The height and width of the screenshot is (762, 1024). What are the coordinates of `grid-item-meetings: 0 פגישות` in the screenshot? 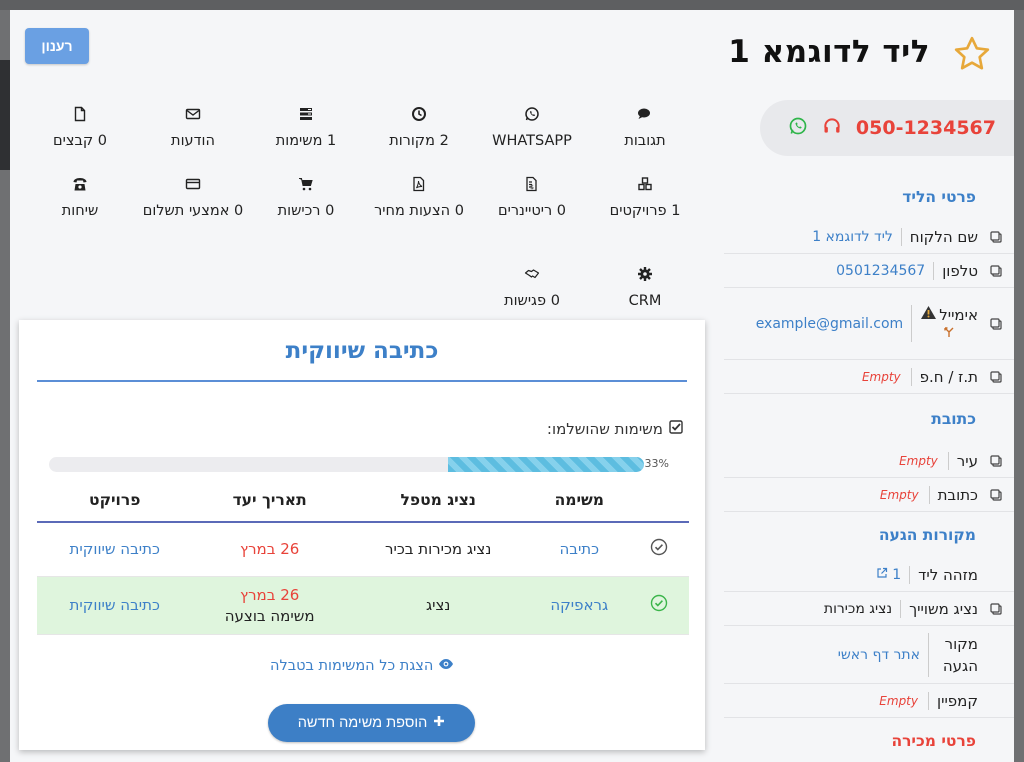 It's located at (532, 289).